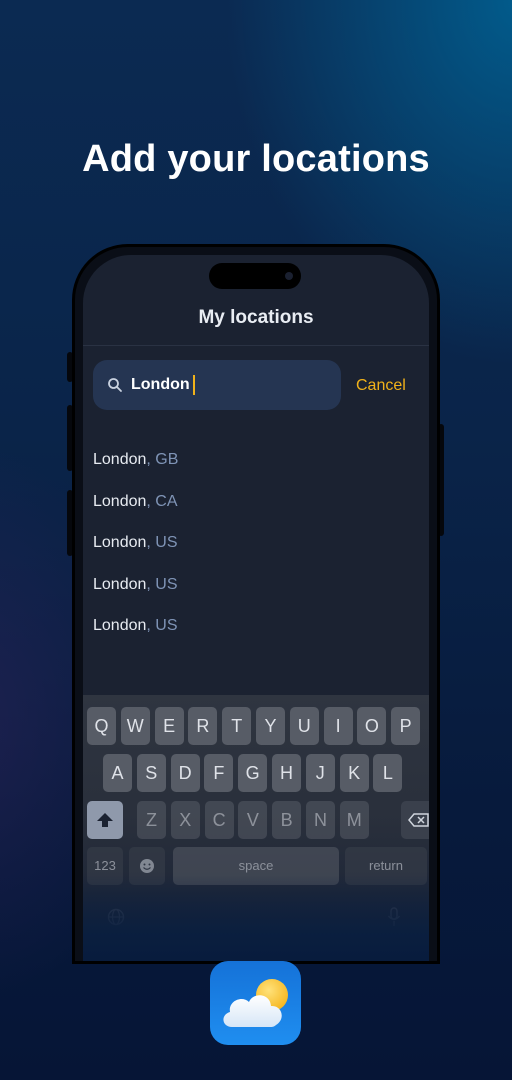  Describe the element at coordinates (256, 918) in the screenshot. I see `bottom-fade` at that location.